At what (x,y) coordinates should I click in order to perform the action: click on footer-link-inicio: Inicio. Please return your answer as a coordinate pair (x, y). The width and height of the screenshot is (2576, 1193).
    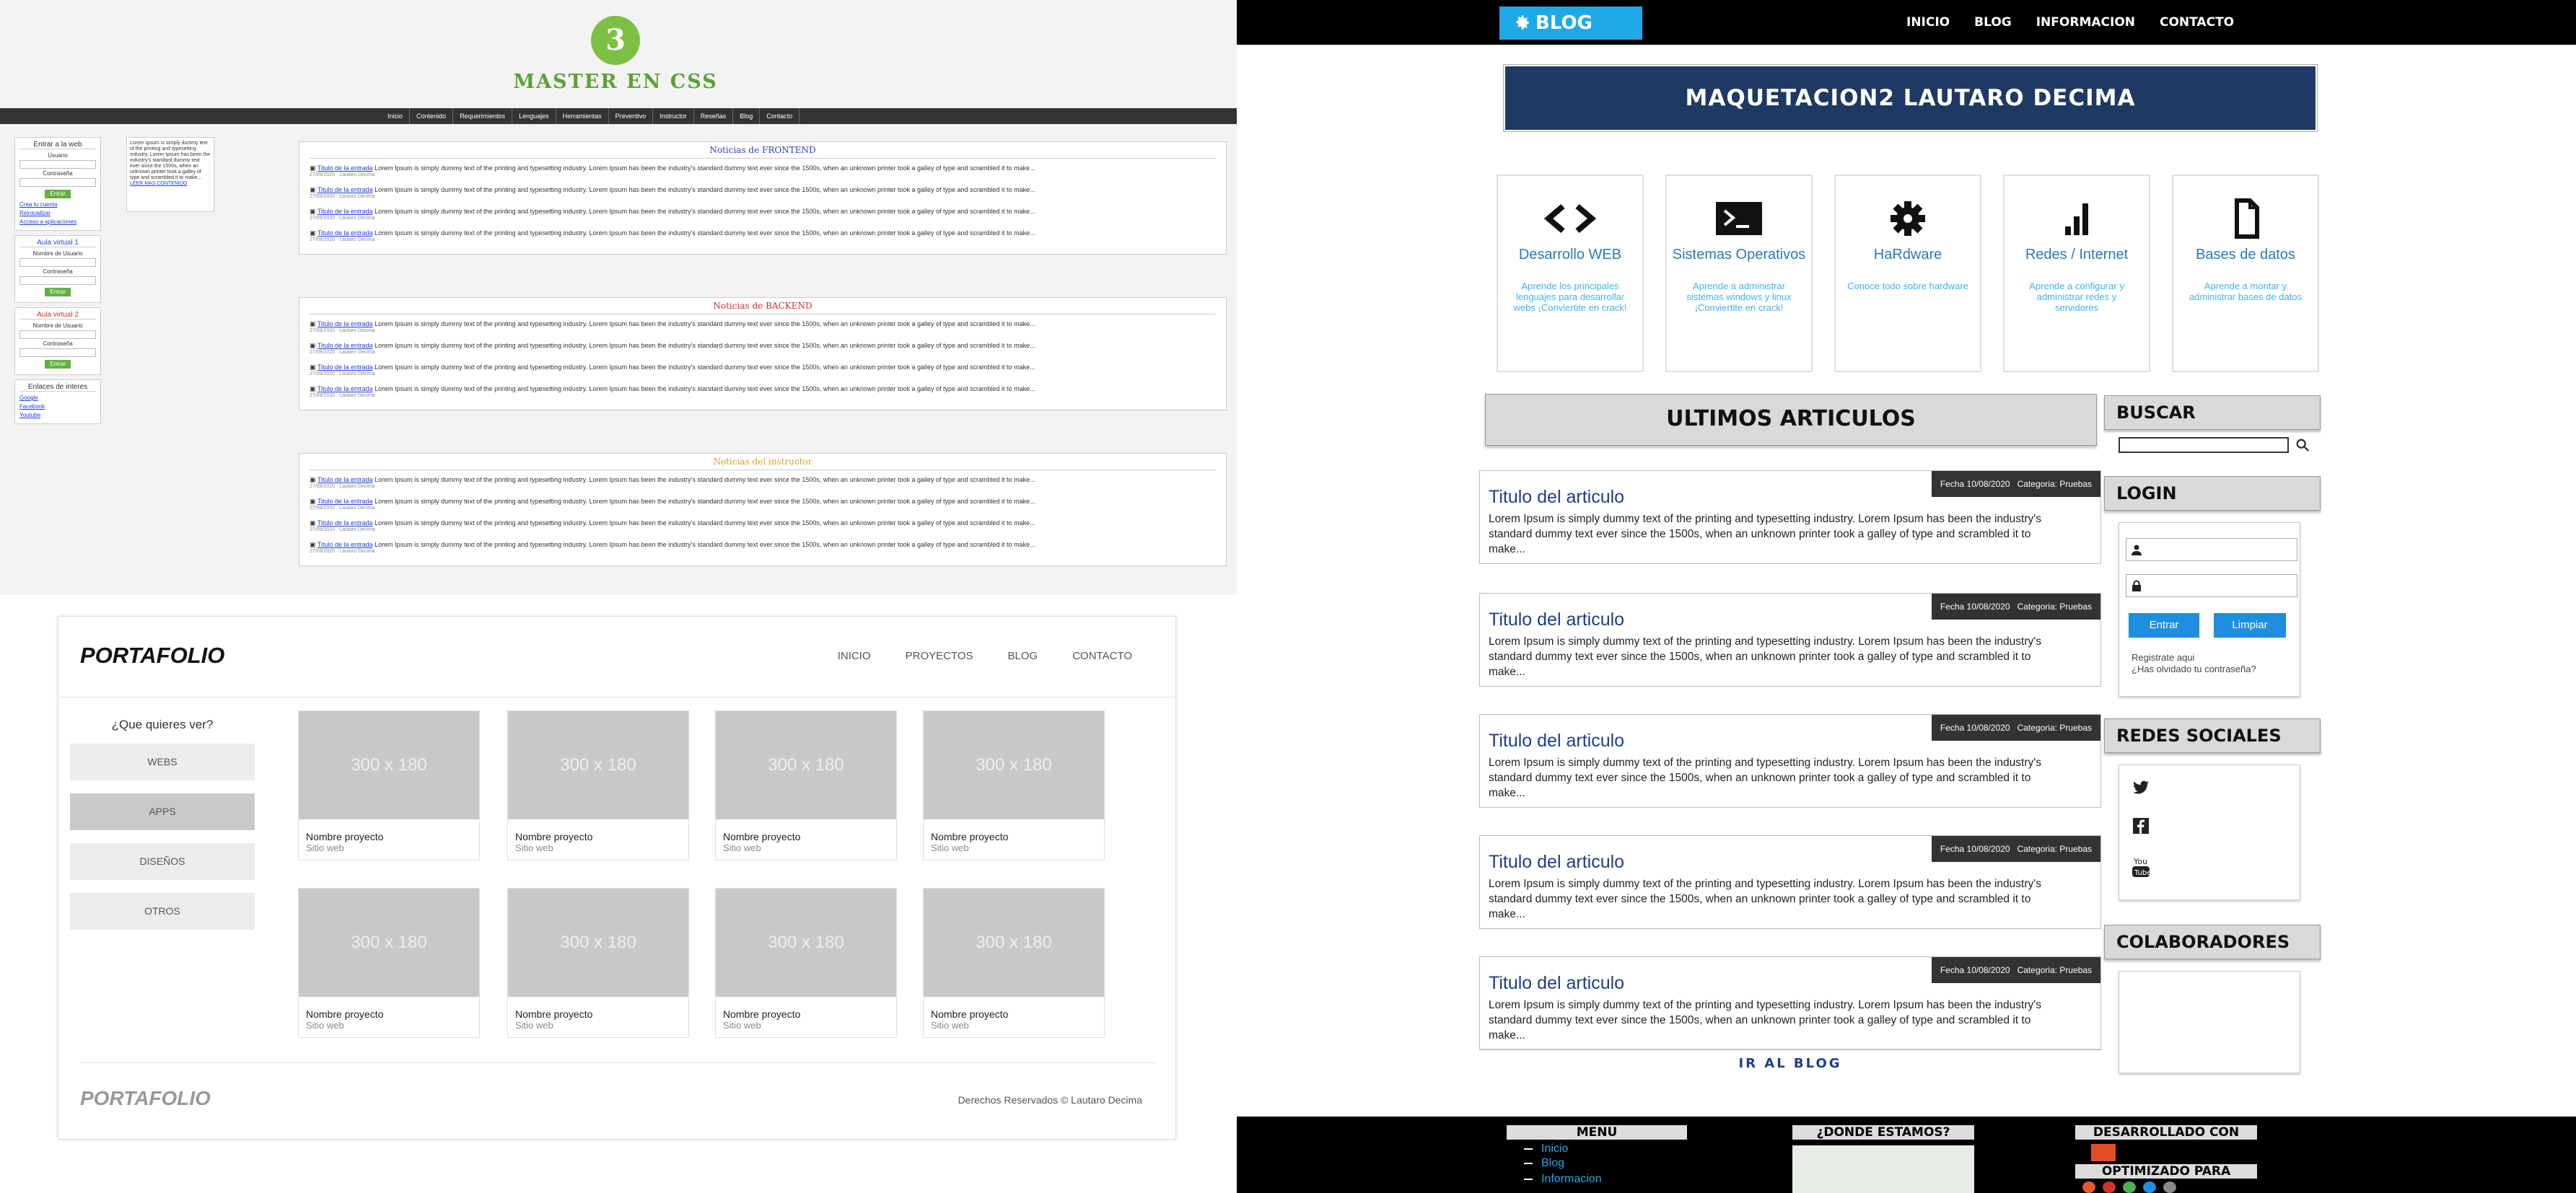
    Looking at the image, I should click on (1546, 1149).